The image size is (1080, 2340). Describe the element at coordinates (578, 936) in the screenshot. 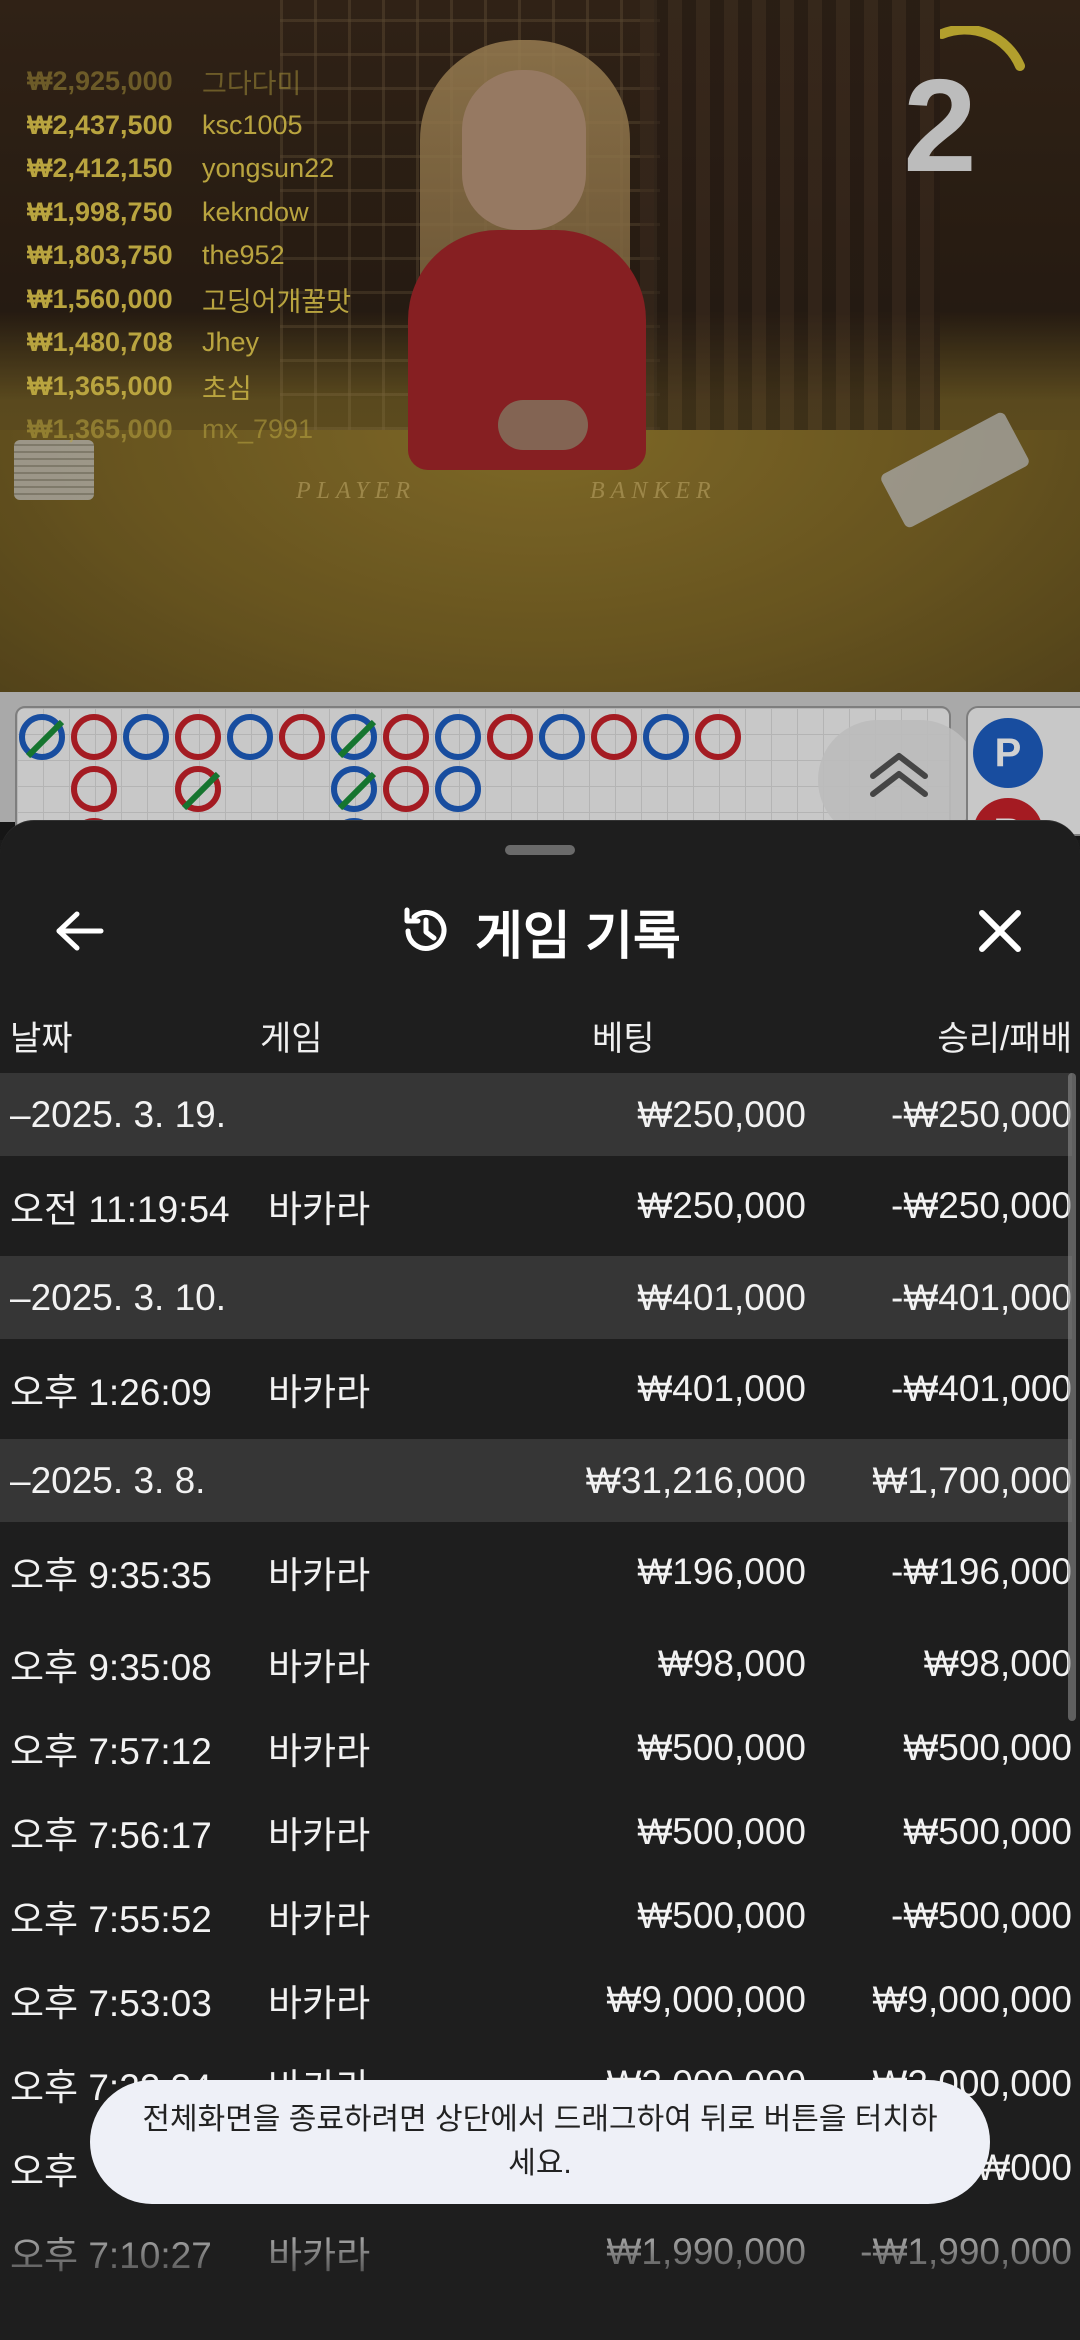

I see `sheet-title: 게임 기록` at that location.